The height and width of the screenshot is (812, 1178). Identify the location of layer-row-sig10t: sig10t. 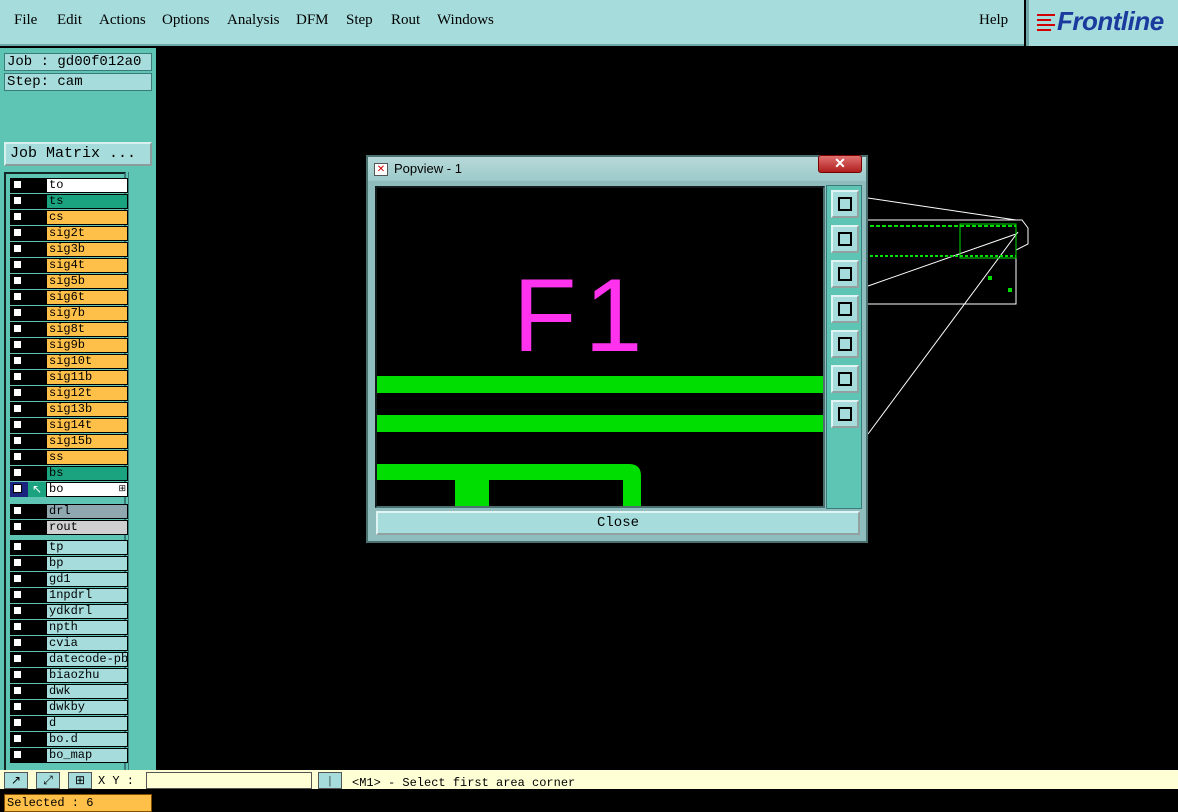
(70, 361).